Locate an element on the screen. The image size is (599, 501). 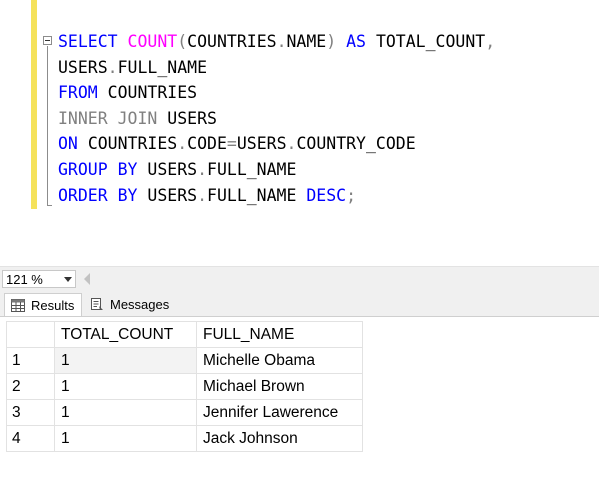
code-token: CODE is located at coordinates (207, 144).